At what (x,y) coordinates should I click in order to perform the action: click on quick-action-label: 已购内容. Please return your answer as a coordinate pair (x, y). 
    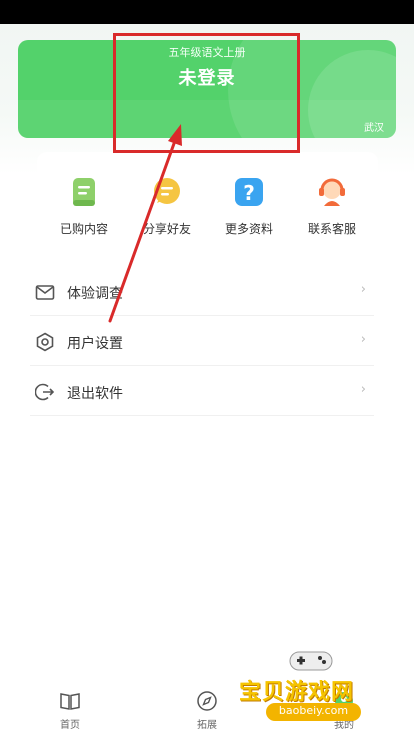
    Looking at the image, I should click on (83, 229).